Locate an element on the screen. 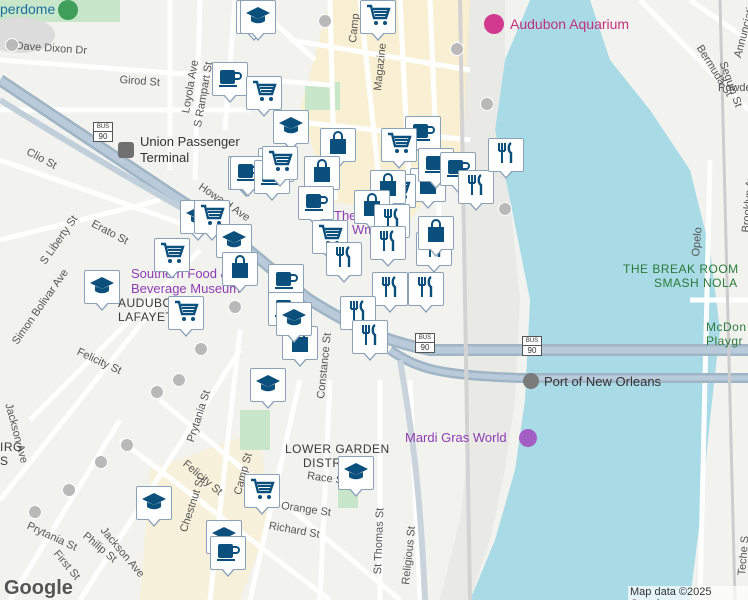 The width and height of the screenshot is (748, 600). google-logo: Google is located at coordinates (38, 588).